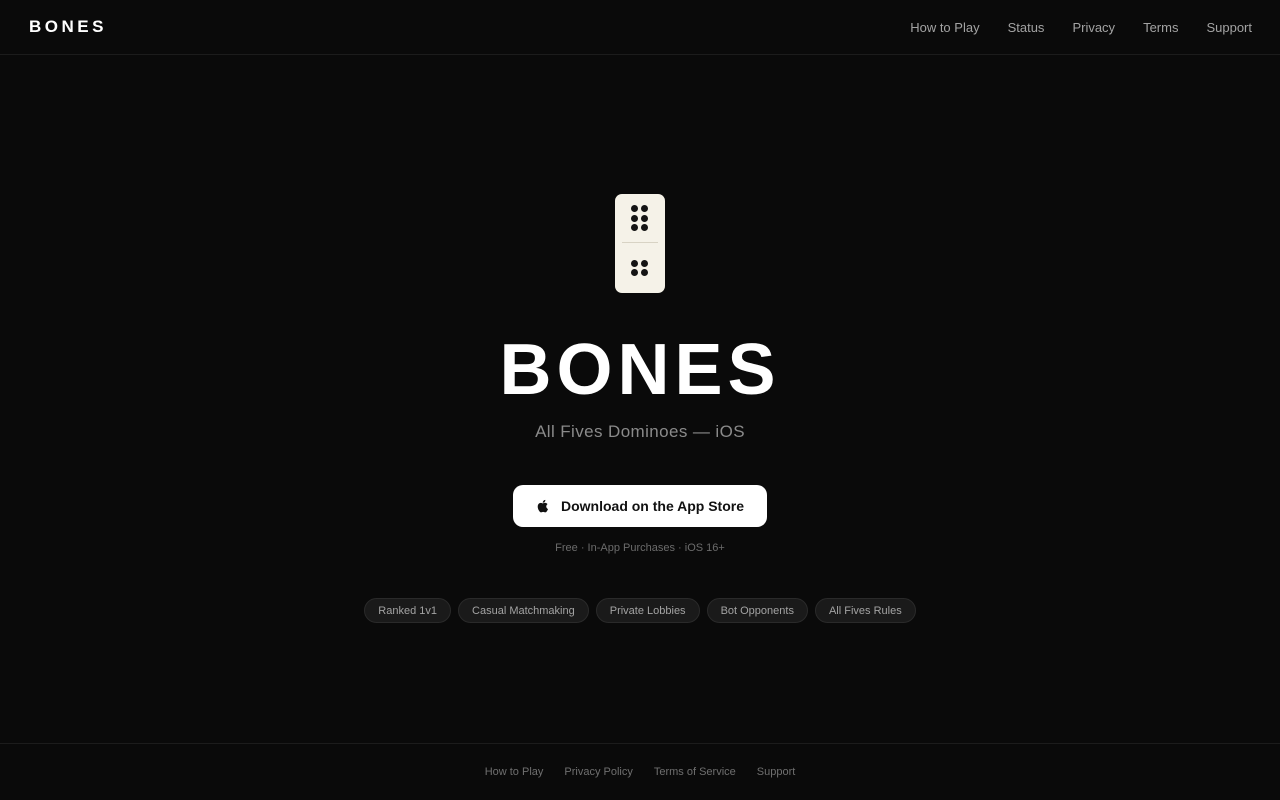 Image resolution: width=1280 pixels, height=800 pixels. I want to click on app-store-button-label: Download on the App Store, so click(652, 506).